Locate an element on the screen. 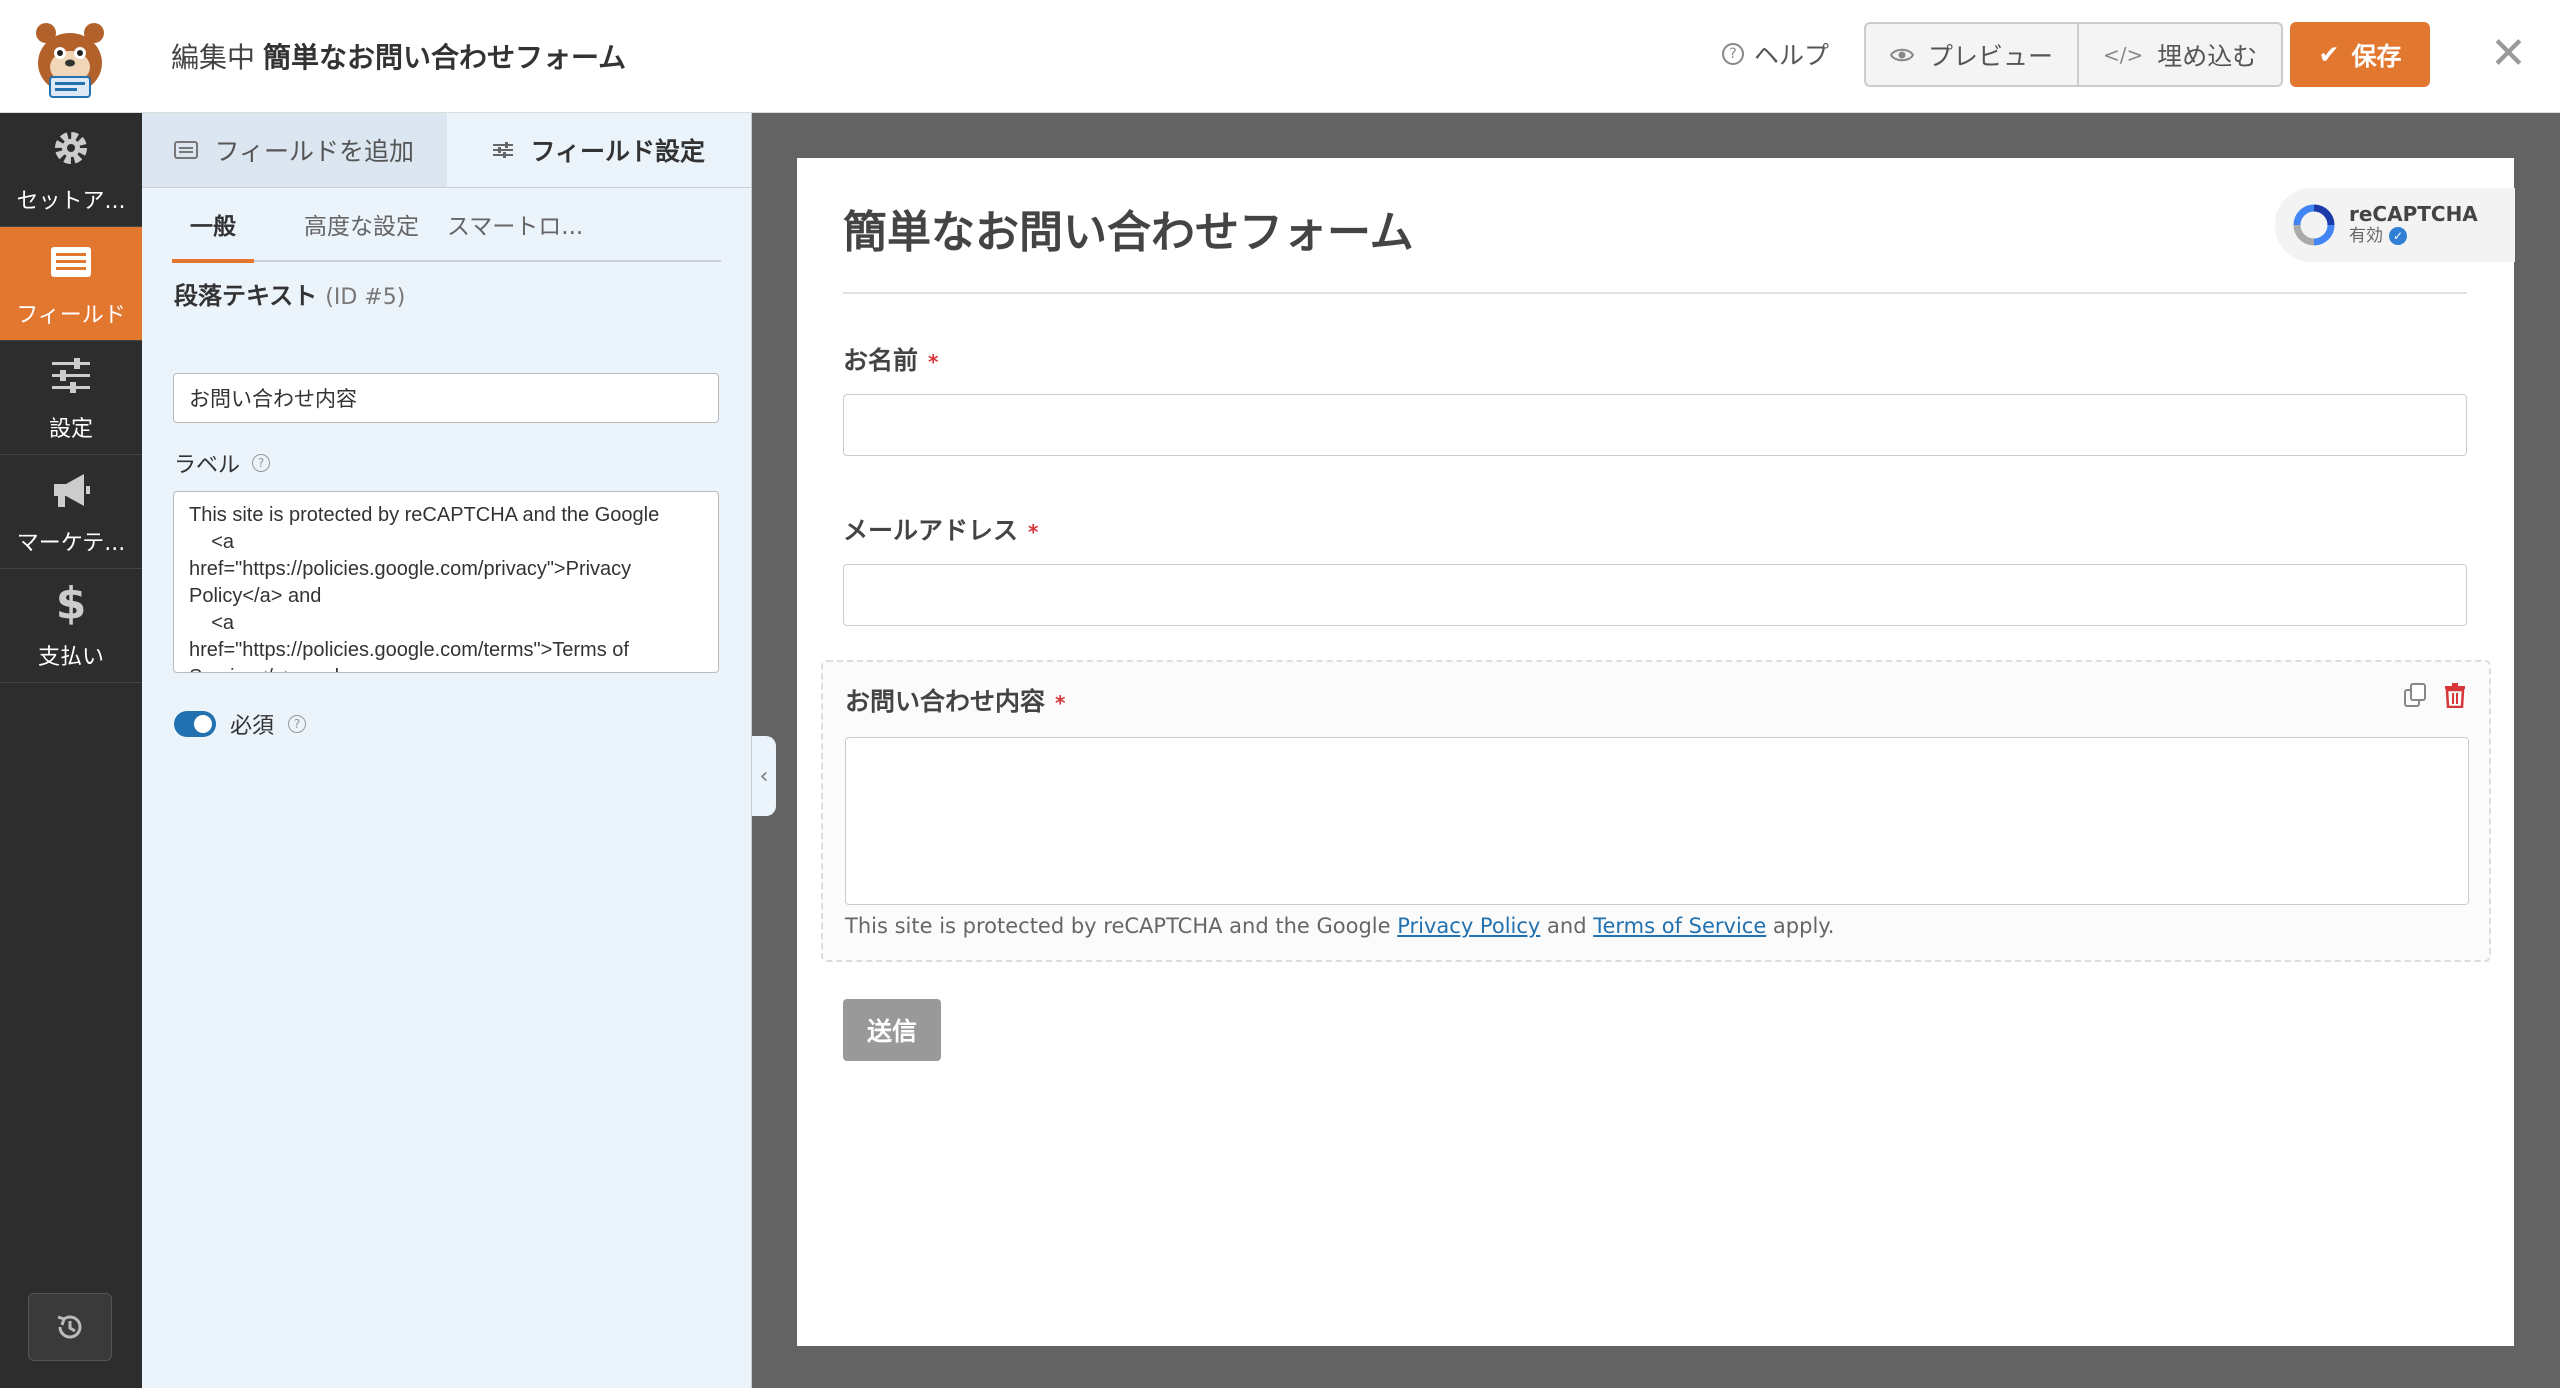  preview-embed-group: プレビュー </> 埋め込む is located at coordinates (2074, 54).